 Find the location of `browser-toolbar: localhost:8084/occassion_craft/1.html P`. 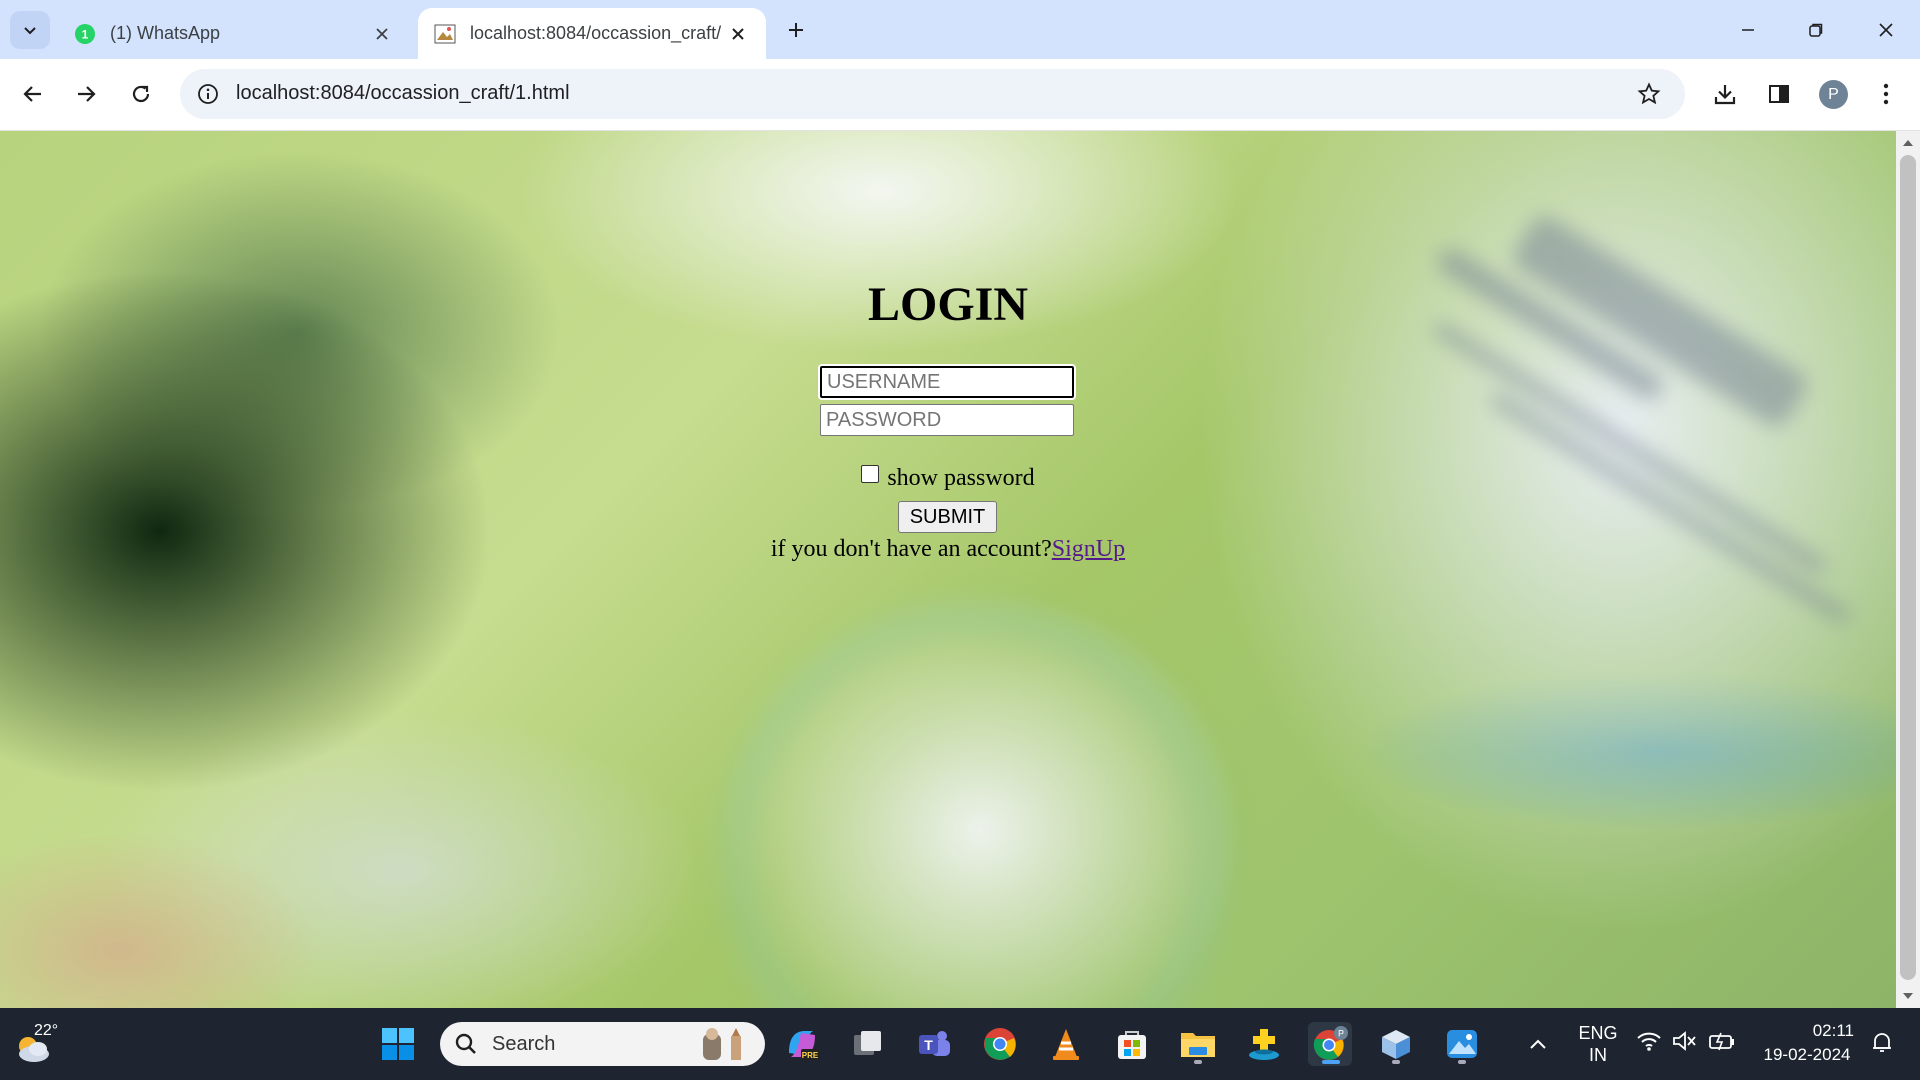

browser-toolbar: localhost:8084/occassion_craft/1.html P is located at coordinates (960, 95).